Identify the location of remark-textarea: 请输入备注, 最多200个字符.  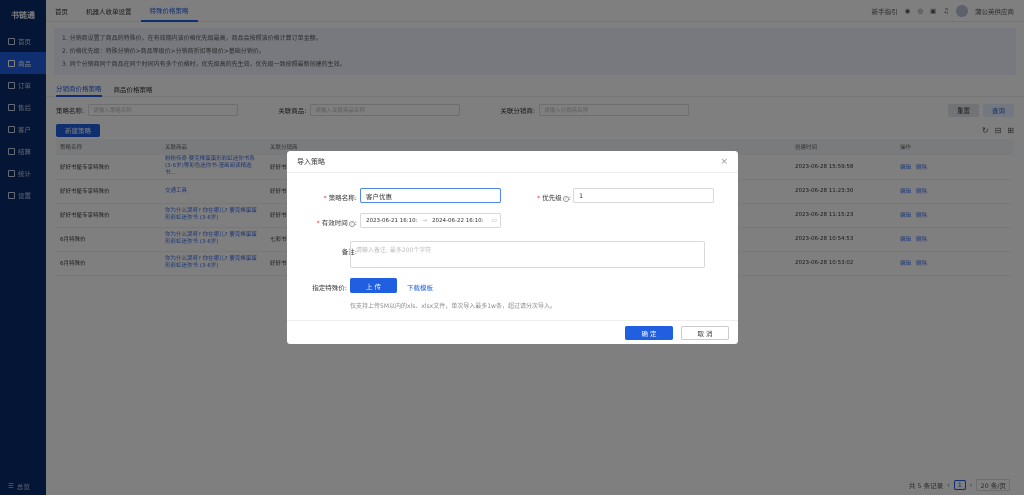
(527, 254).